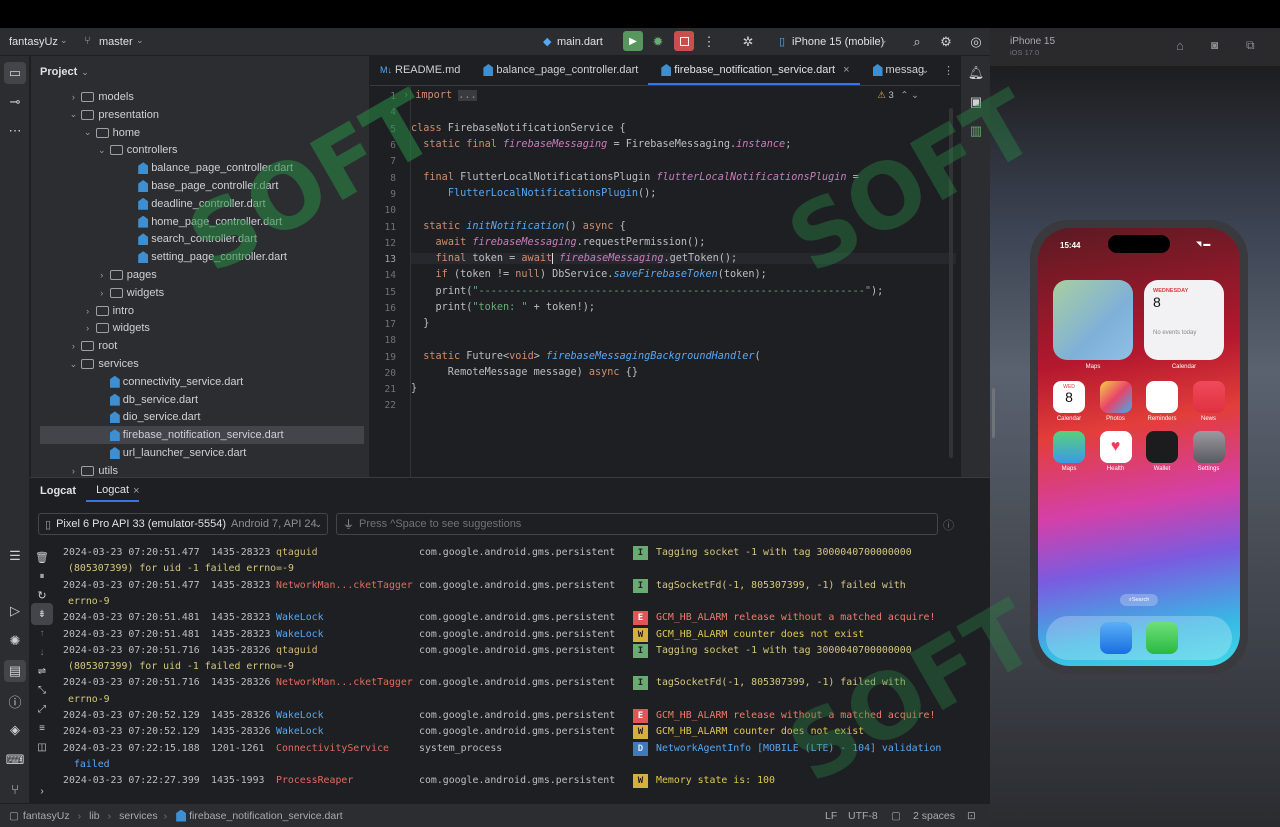 The image size is (1280, 827). I want to click on tree-file: firebase_notification_service.dart, so click(202, 435).